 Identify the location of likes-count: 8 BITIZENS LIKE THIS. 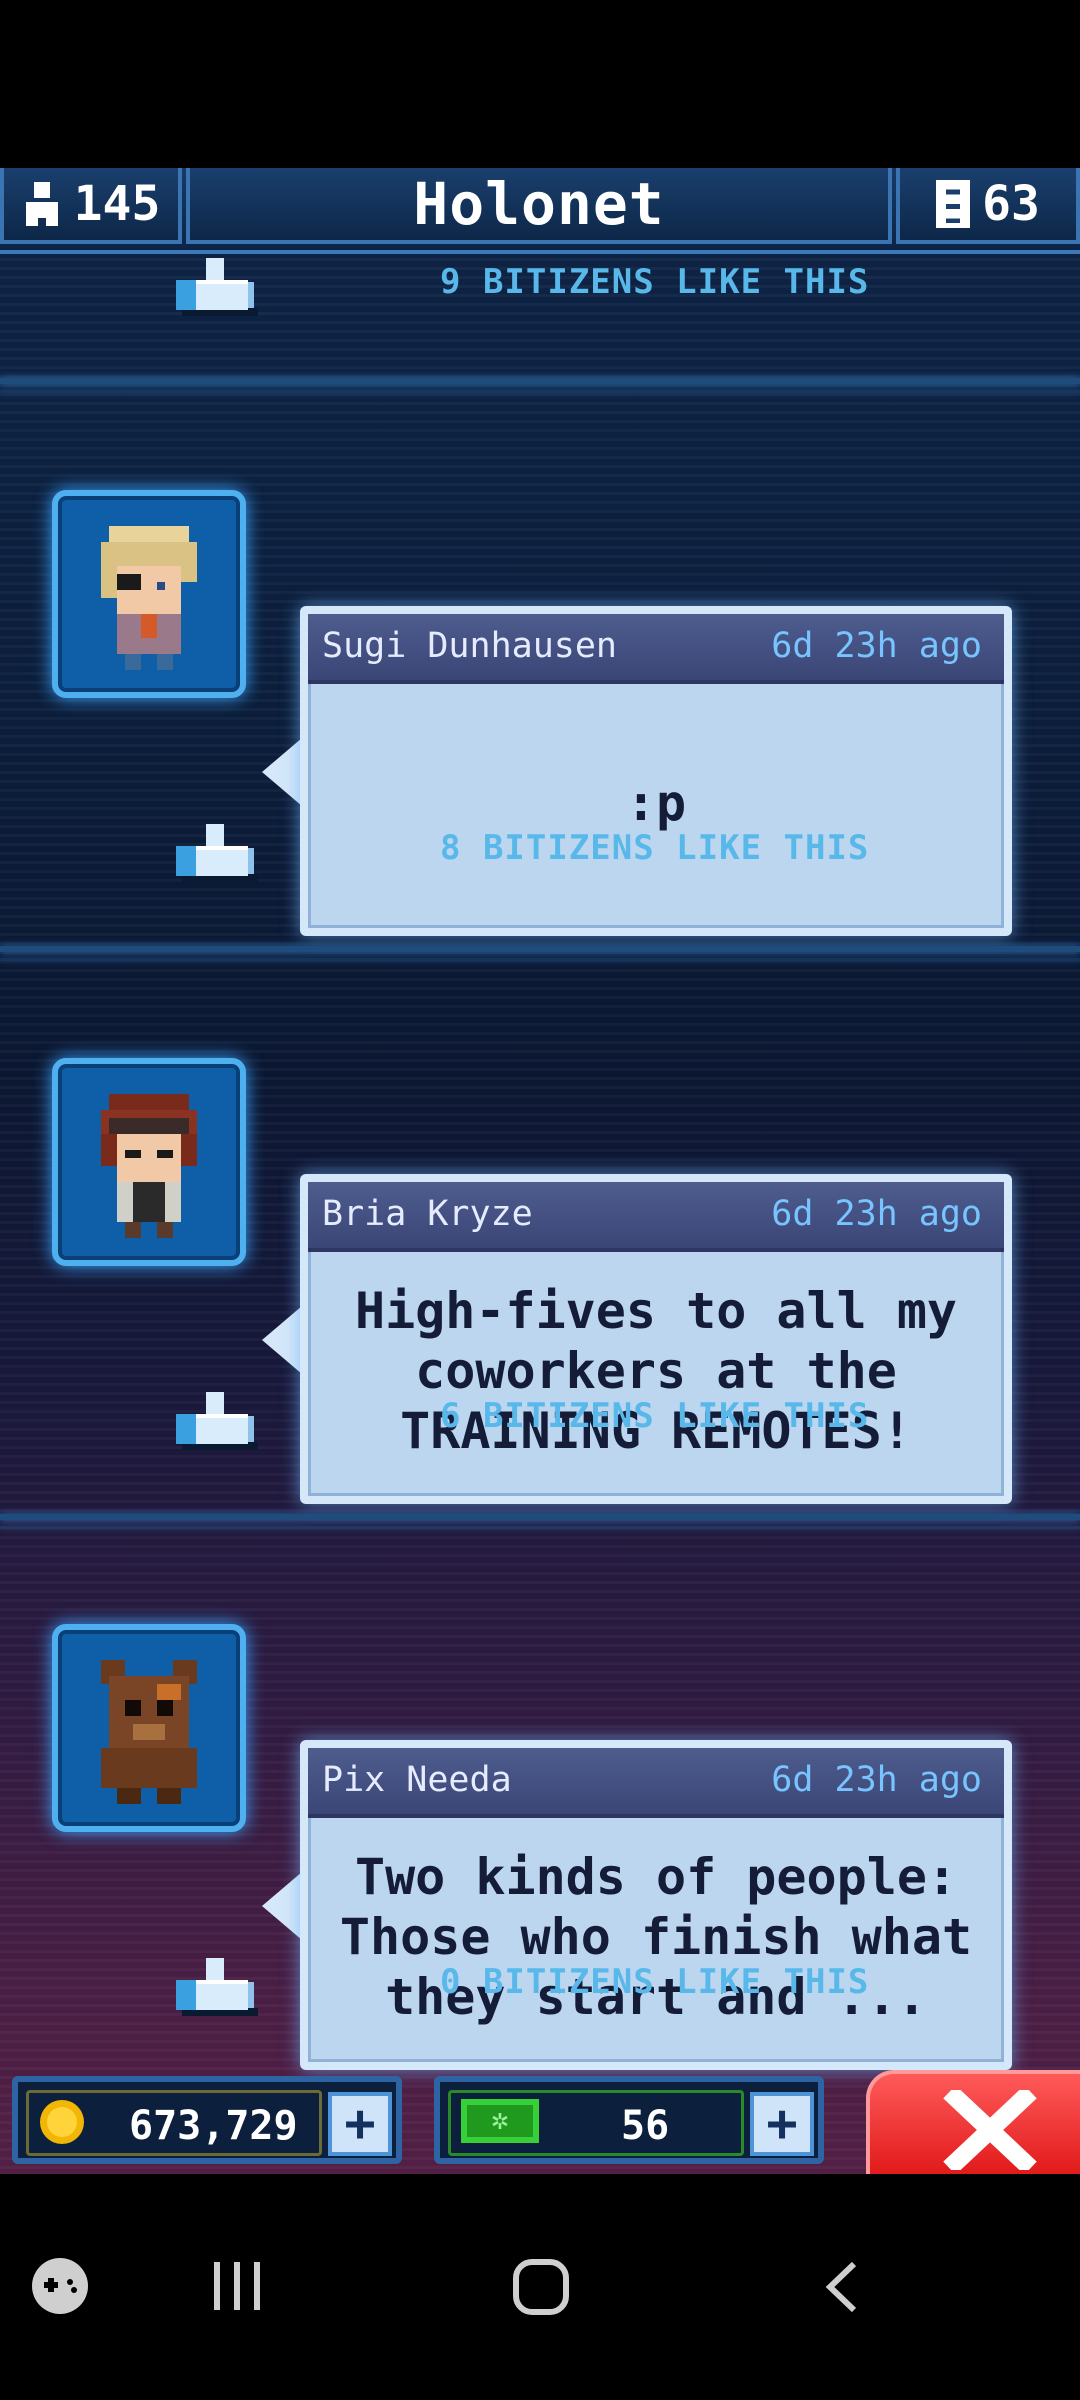
(655, 848).